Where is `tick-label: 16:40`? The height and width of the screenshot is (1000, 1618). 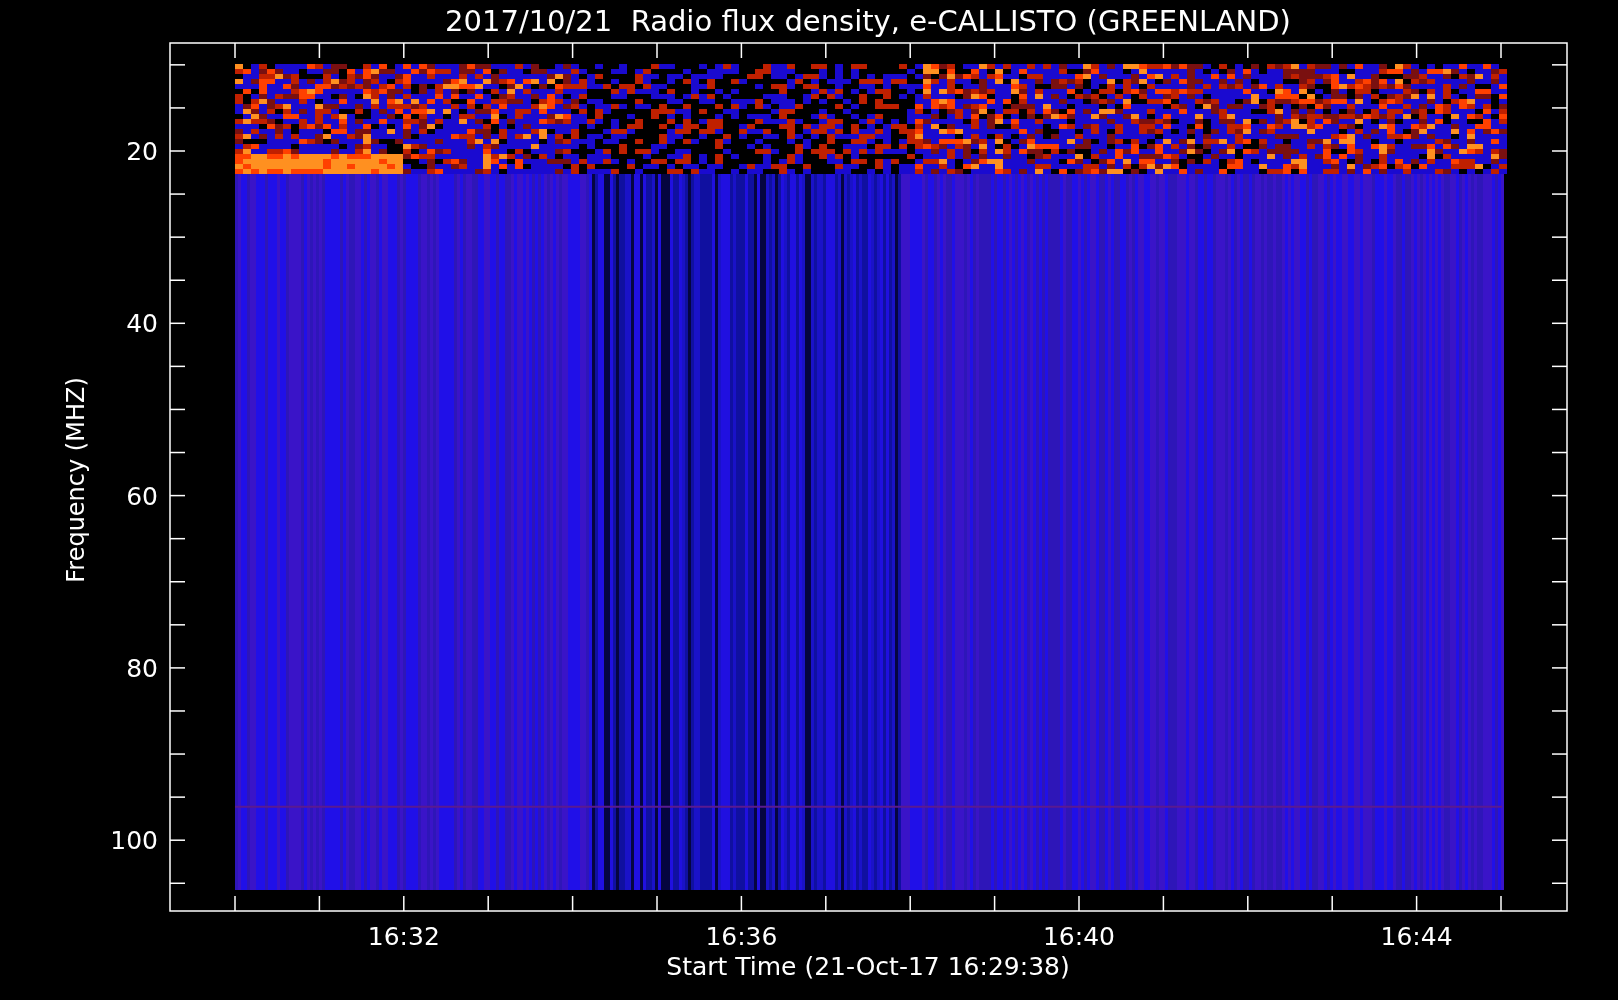
tick-label: 16:40 is located at coordinates (1079, 936).